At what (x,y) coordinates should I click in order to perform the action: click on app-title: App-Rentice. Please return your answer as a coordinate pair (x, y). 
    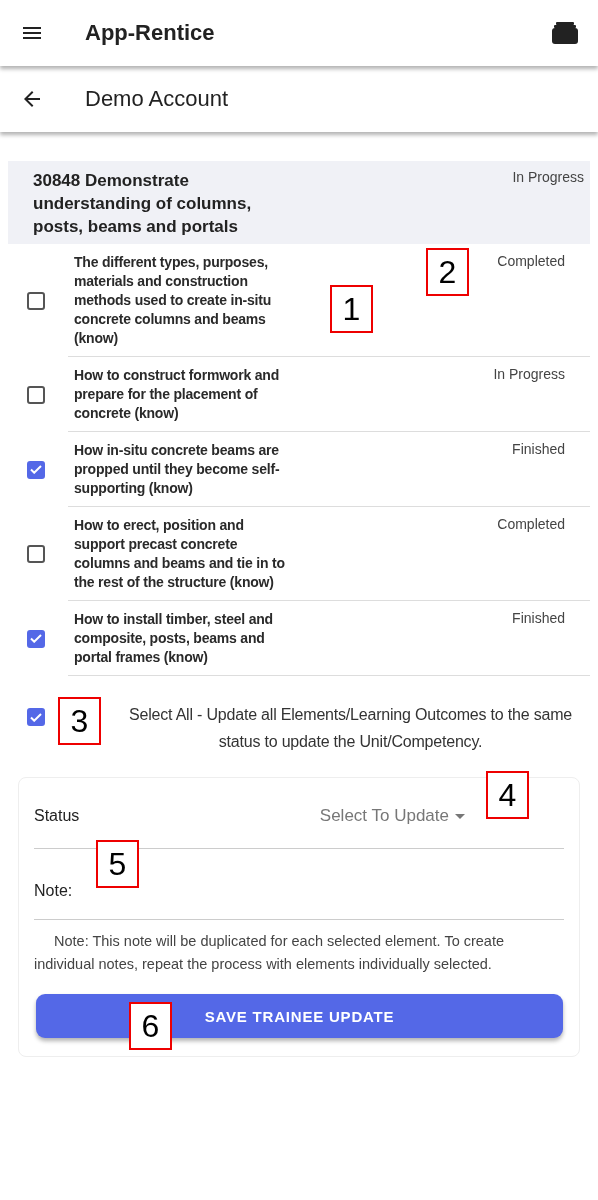
    Looking at the image, I should click on (150, 33).